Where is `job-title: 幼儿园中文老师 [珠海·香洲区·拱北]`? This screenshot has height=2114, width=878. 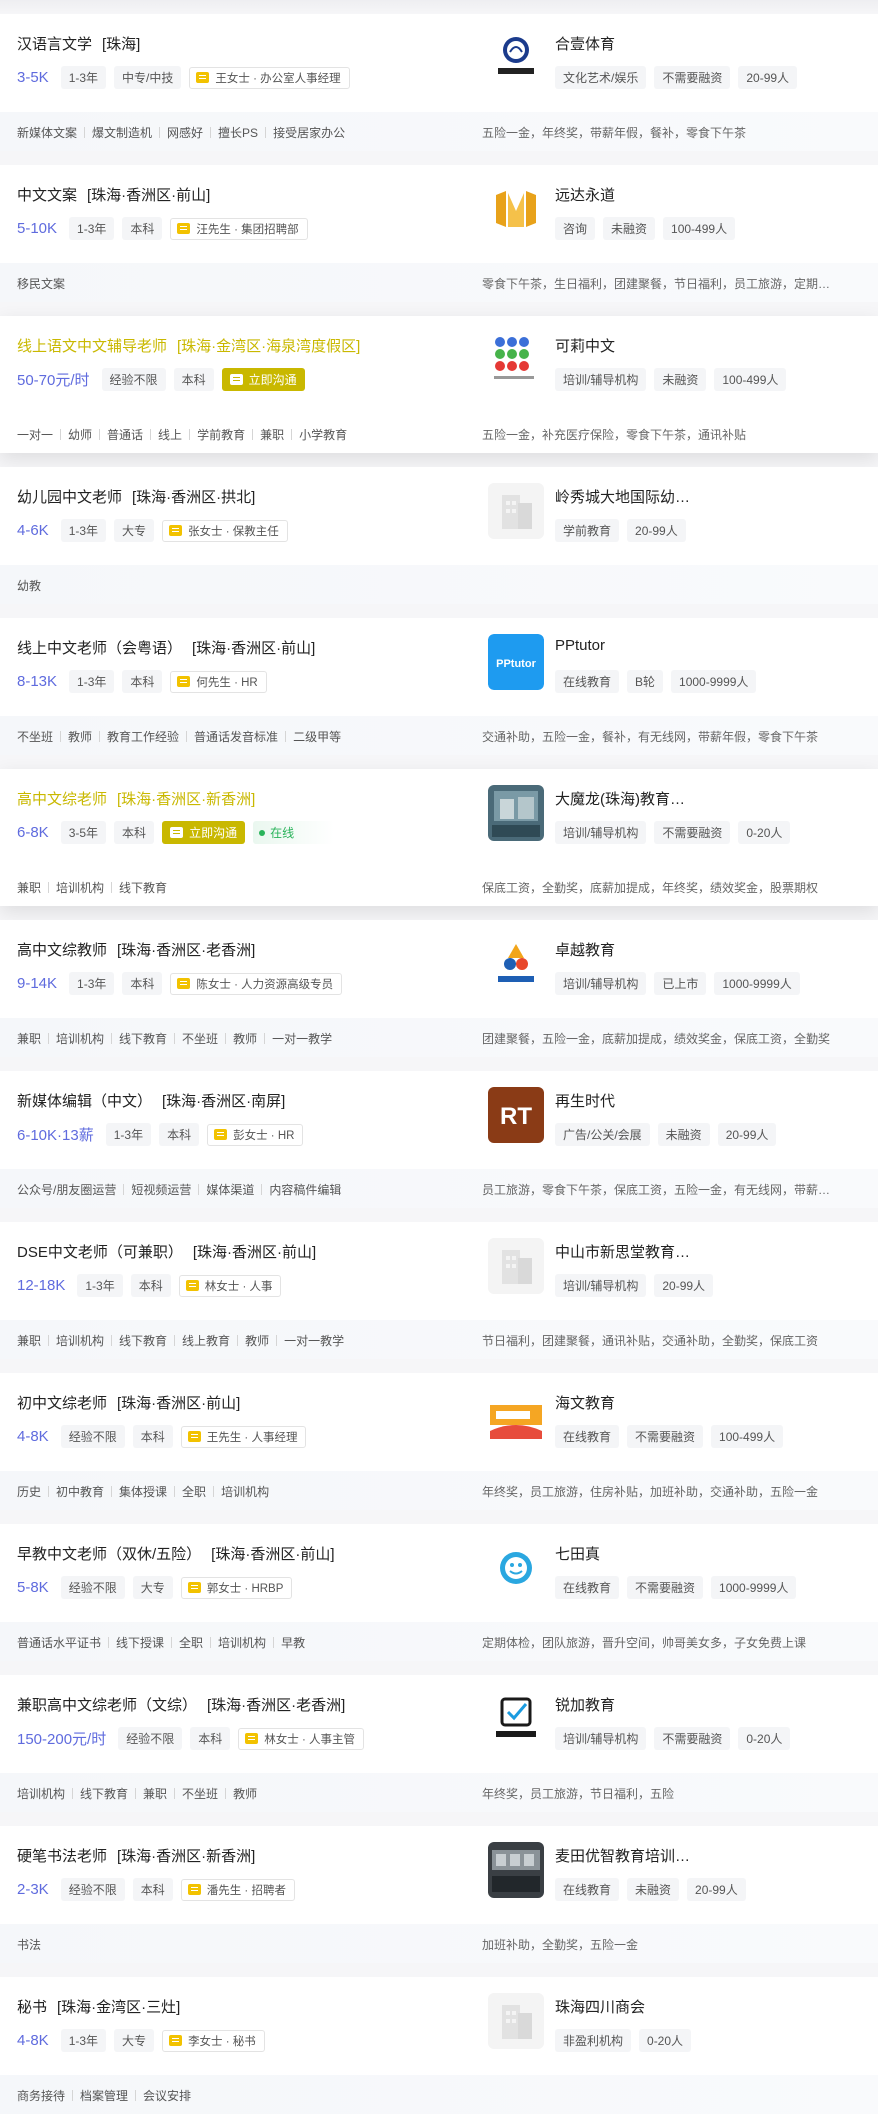 job-title: 幼儿园中文老师 [珠海·香洲区·拱北] is located at coordinates (136, 496).